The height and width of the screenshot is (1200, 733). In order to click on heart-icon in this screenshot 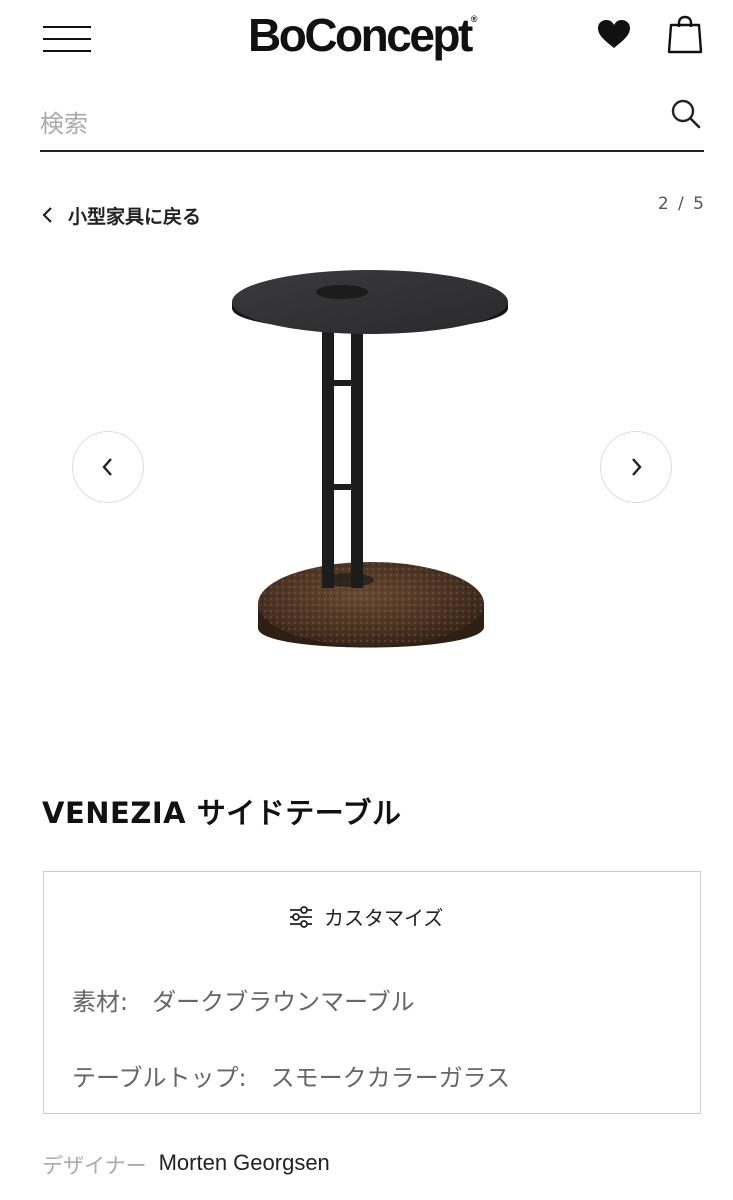, I will do `click(614, 34)`.